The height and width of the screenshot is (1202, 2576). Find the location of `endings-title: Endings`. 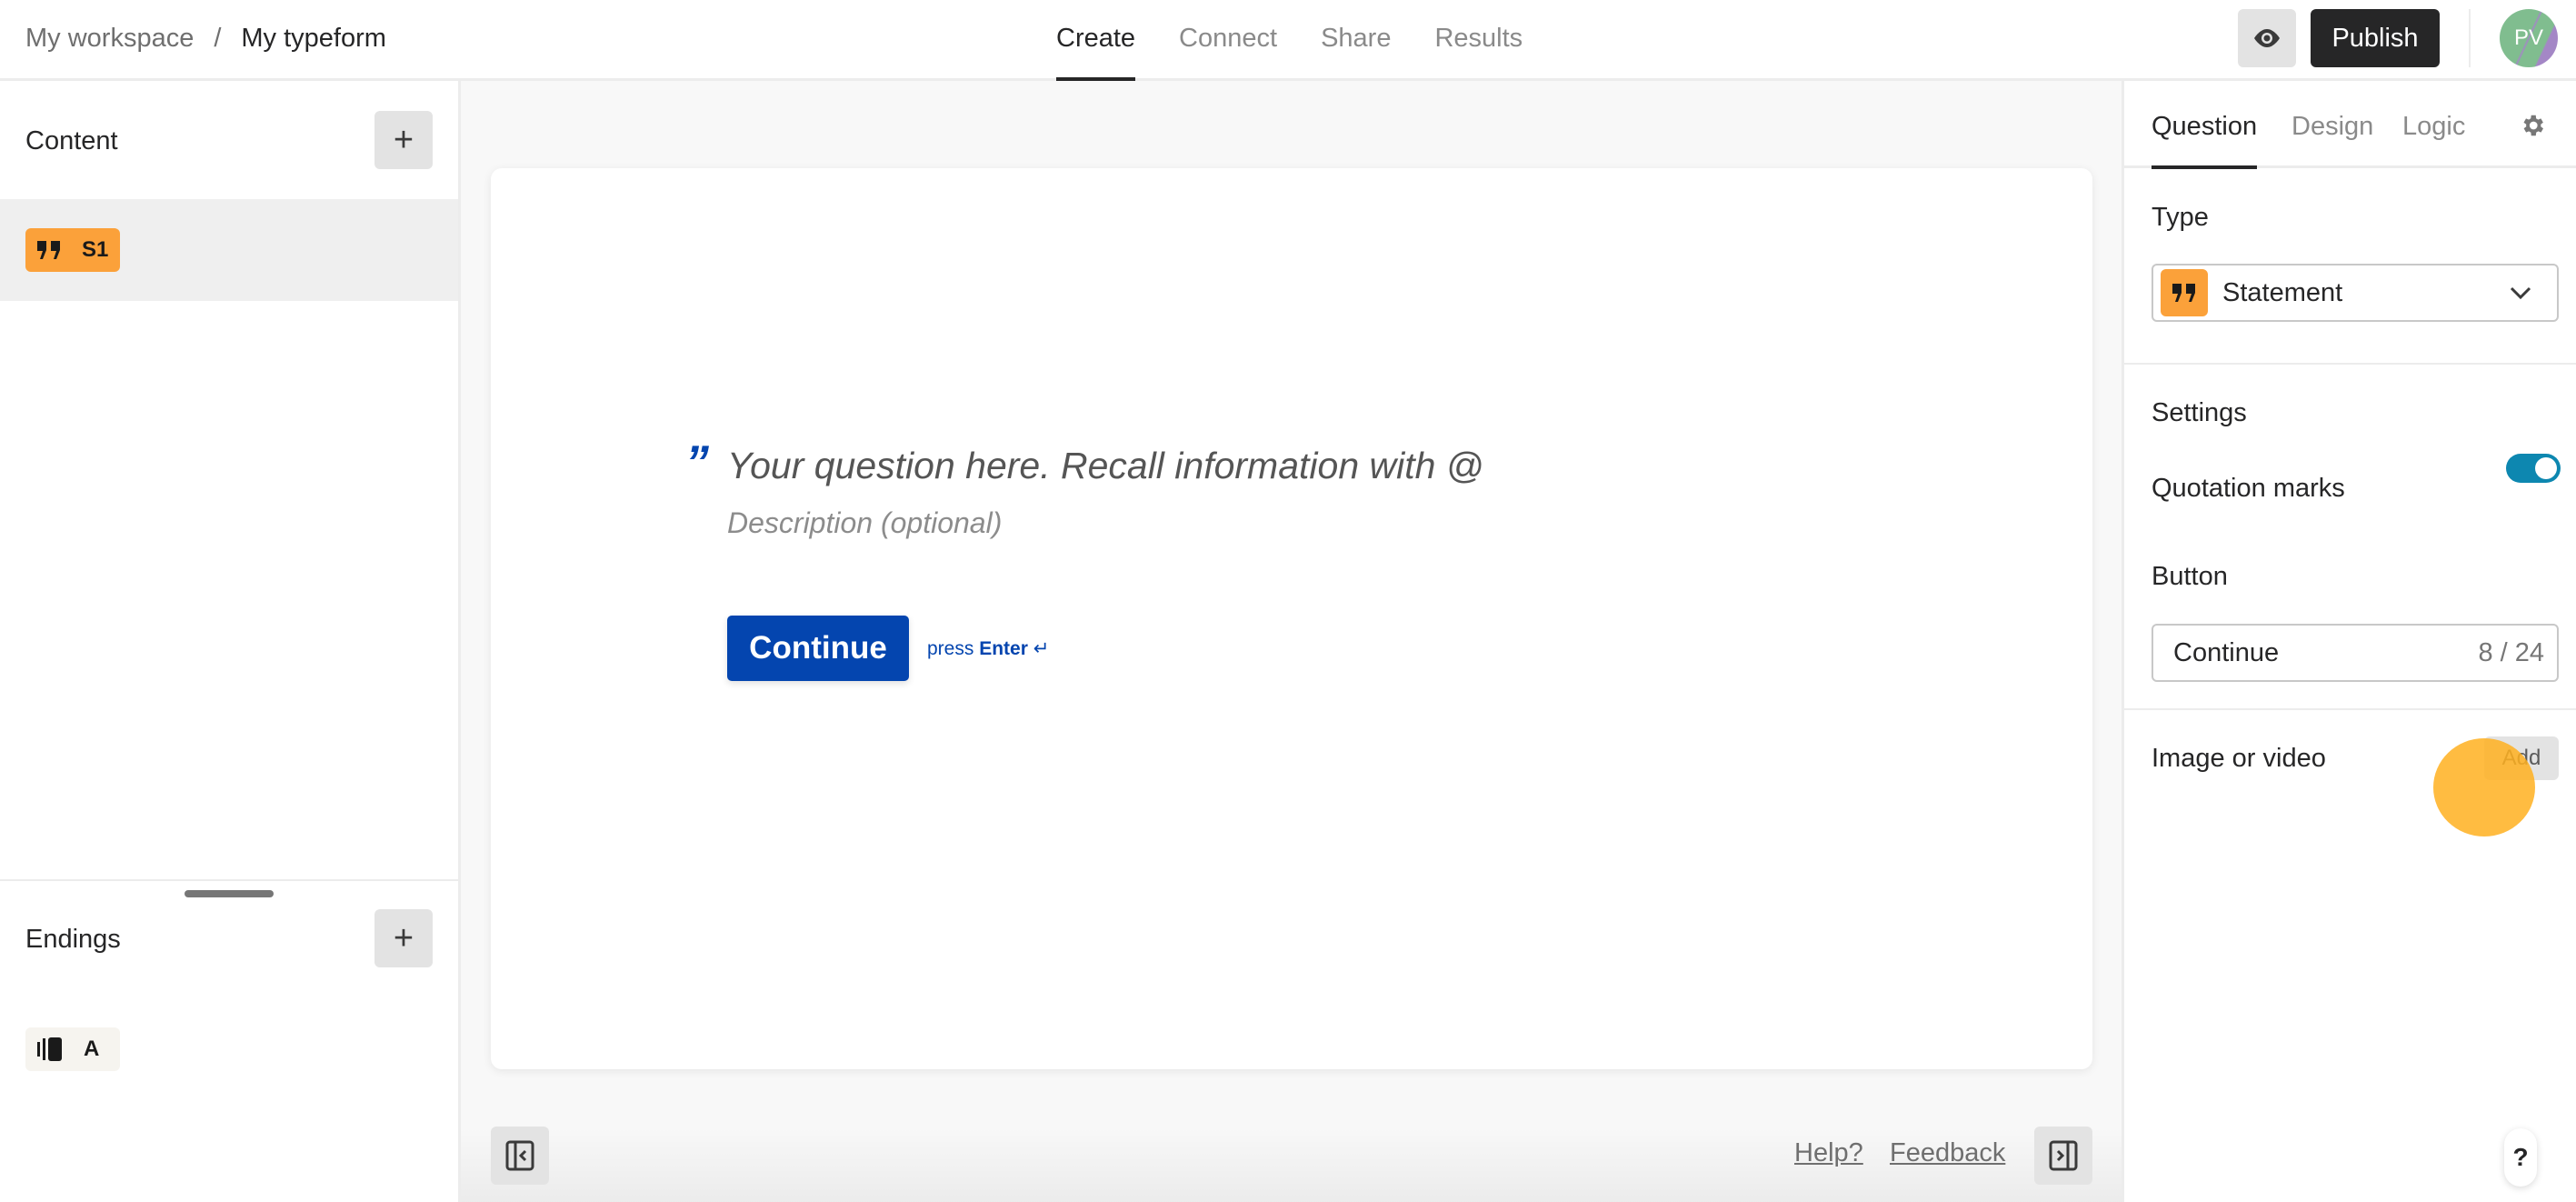

endings-title: Endings is located at coordinates (73, 939).